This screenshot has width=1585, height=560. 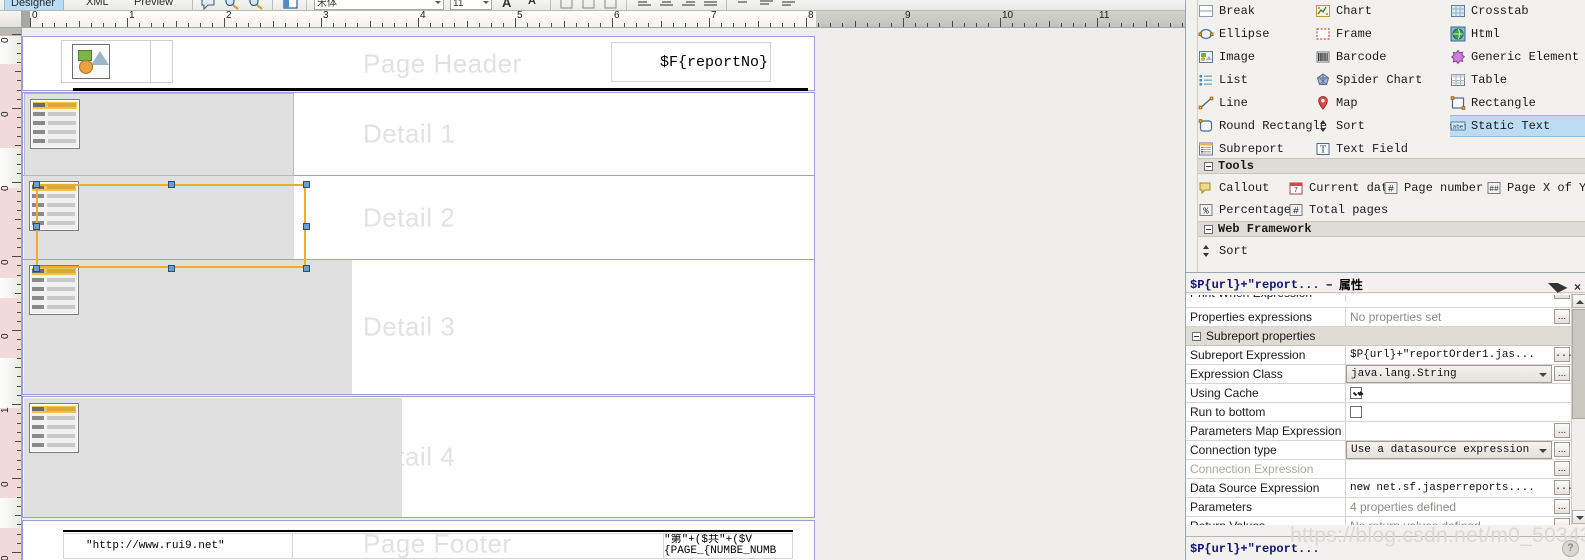 I want to click on property-value-cell, so click(x=1458, y=412).